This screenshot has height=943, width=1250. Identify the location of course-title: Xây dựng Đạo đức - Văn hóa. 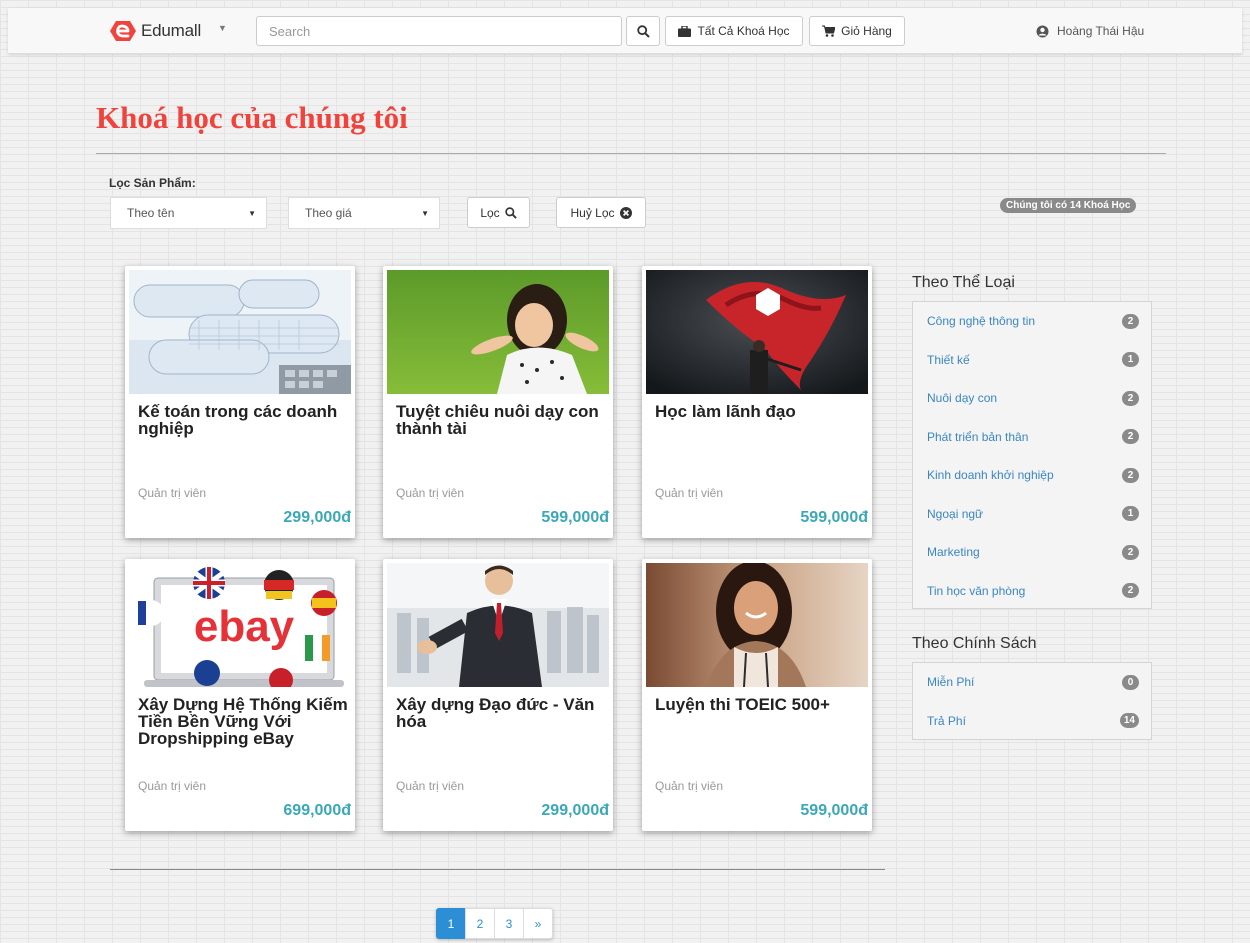
(502, 713).